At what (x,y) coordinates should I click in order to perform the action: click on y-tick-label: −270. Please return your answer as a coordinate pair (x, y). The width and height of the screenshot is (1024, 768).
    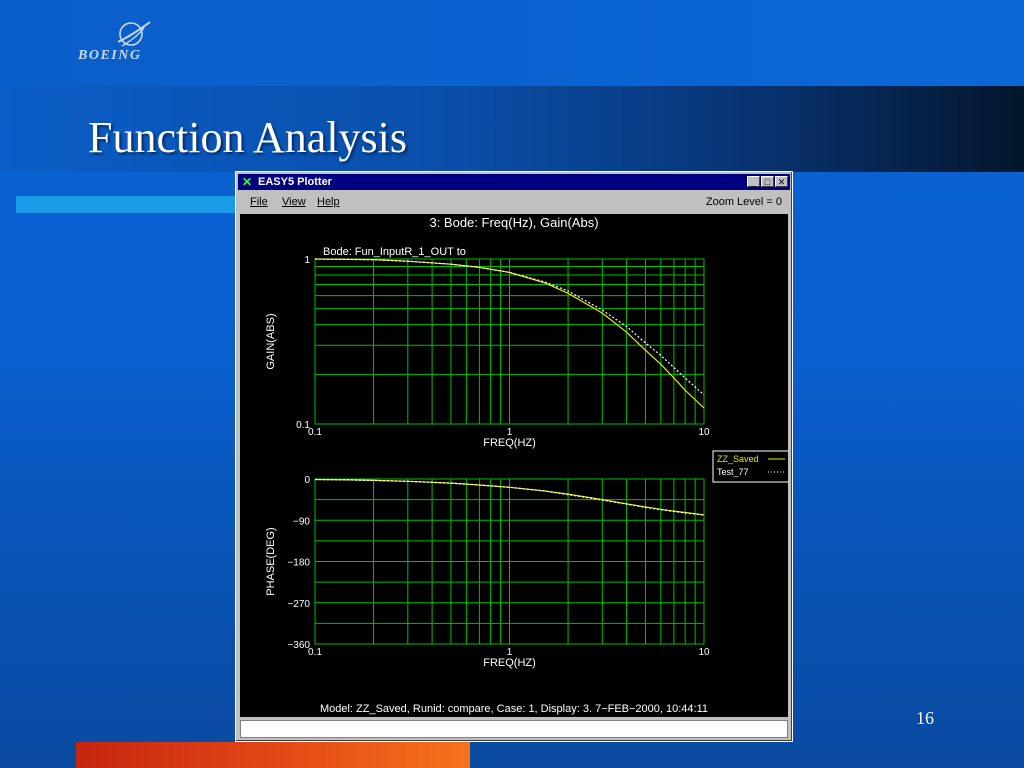
    Looking at the image, I should click on (298, 604).